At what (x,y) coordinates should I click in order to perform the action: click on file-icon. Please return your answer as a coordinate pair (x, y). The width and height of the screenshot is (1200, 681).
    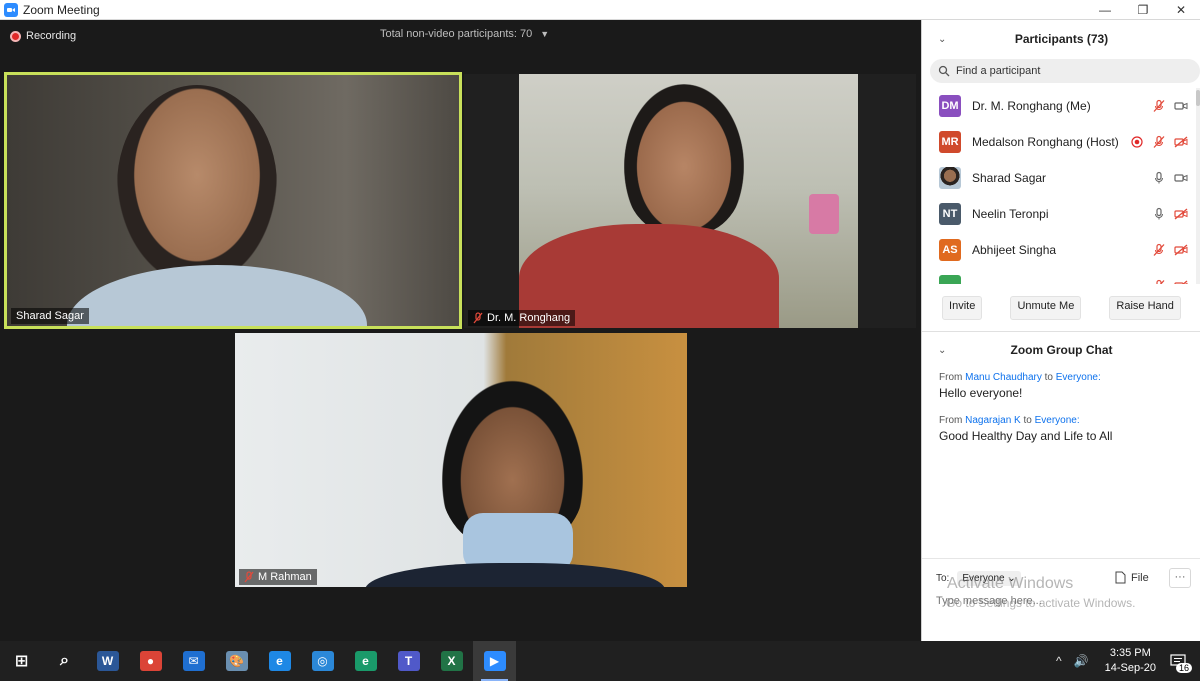
    Looking at the image, I should click on (1120, 577).